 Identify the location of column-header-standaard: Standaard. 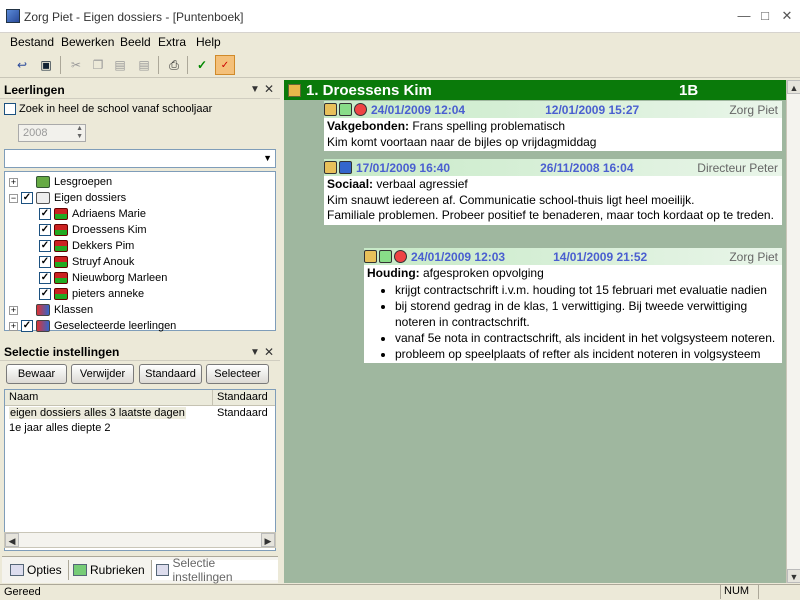
(244, 398).